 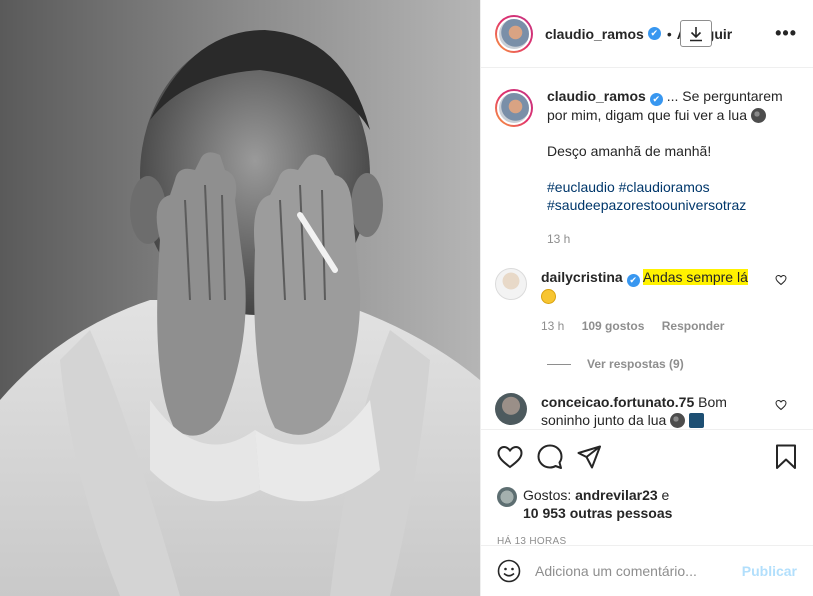 I want to click on bookmark-icon, so click(x=786, y=457).